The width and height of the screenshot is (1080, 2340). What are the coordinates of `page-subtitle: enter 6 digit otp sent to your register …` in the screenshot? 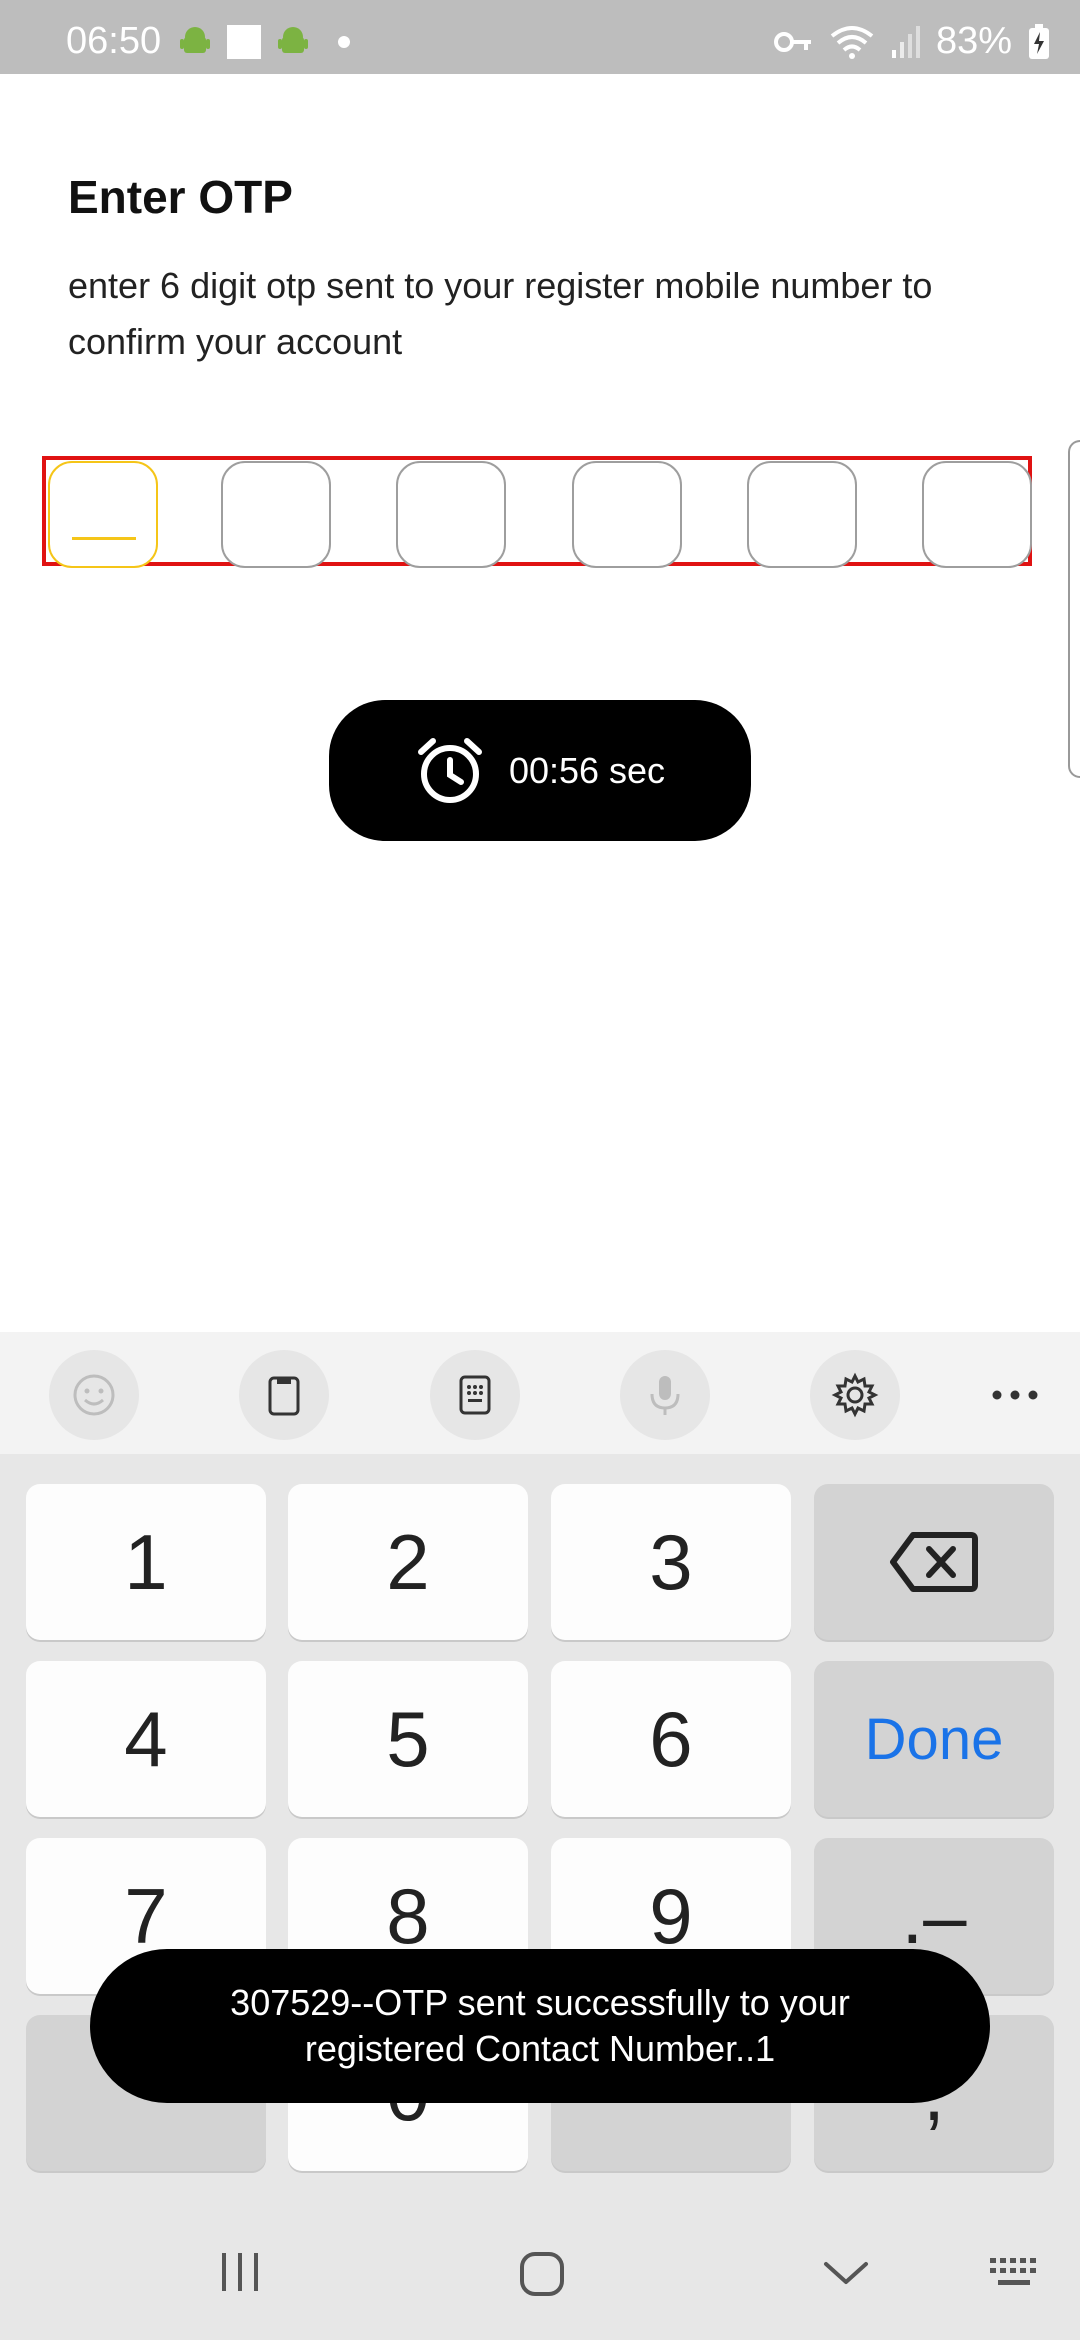 It's located at (500, 313).